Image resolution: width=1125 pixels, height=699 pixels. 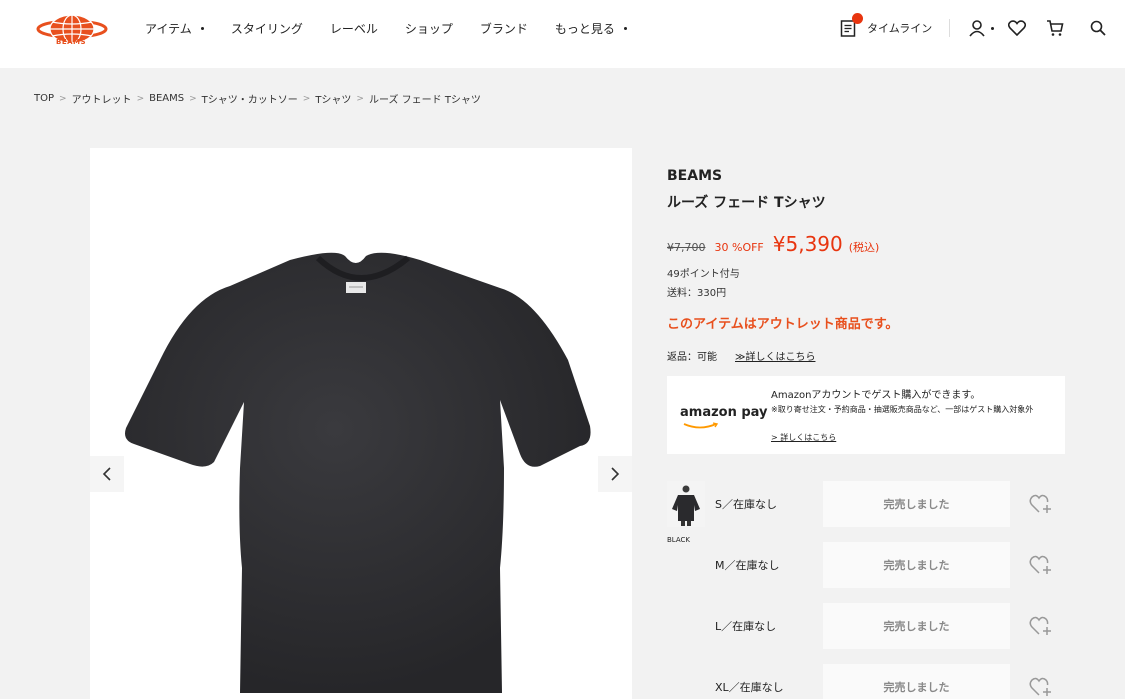 I want to click on chevron-right-icon, so click(x=615, y=474).